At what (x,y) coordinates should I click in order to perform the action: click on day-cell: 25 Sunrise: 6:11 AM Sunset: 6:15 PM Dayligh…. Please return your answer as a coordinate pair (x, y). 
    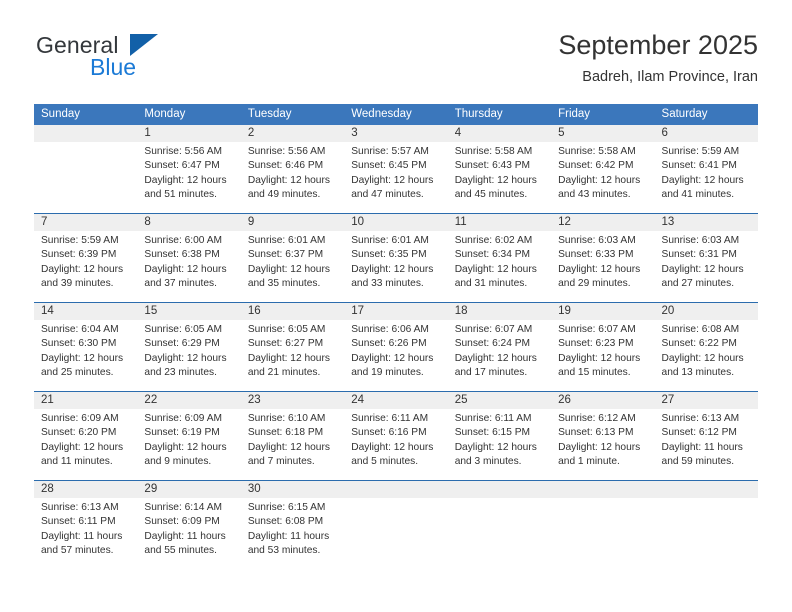
    Looking at the image, I should click on (499, 436).